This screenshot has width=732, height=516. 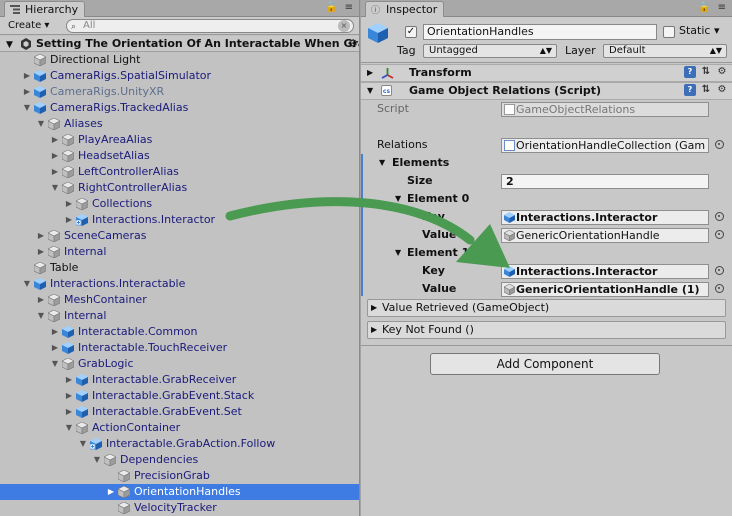 I want to click on hierarchy-row: ▼ GrabLogic, so click(x=179, y=364).